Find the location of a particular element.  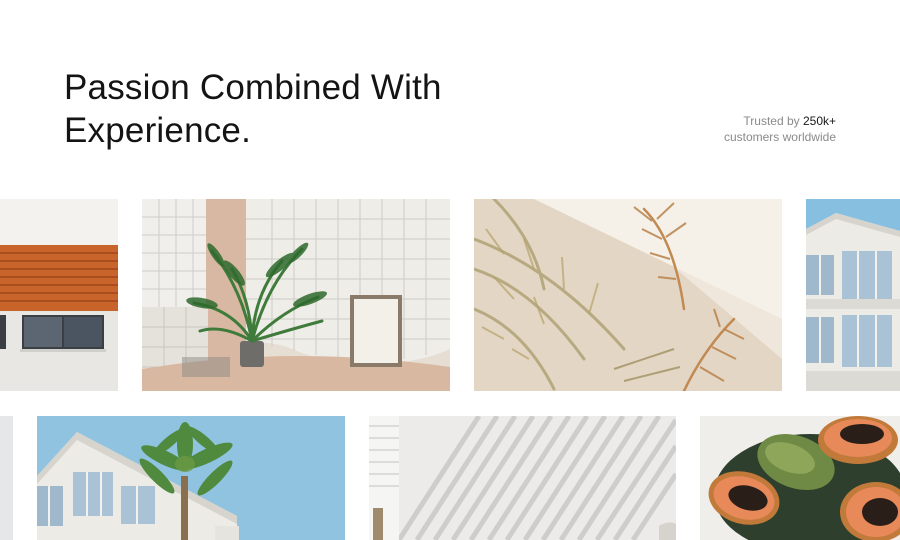

tiled-room-palm-plant-photo is located at coordinates (296, 295).